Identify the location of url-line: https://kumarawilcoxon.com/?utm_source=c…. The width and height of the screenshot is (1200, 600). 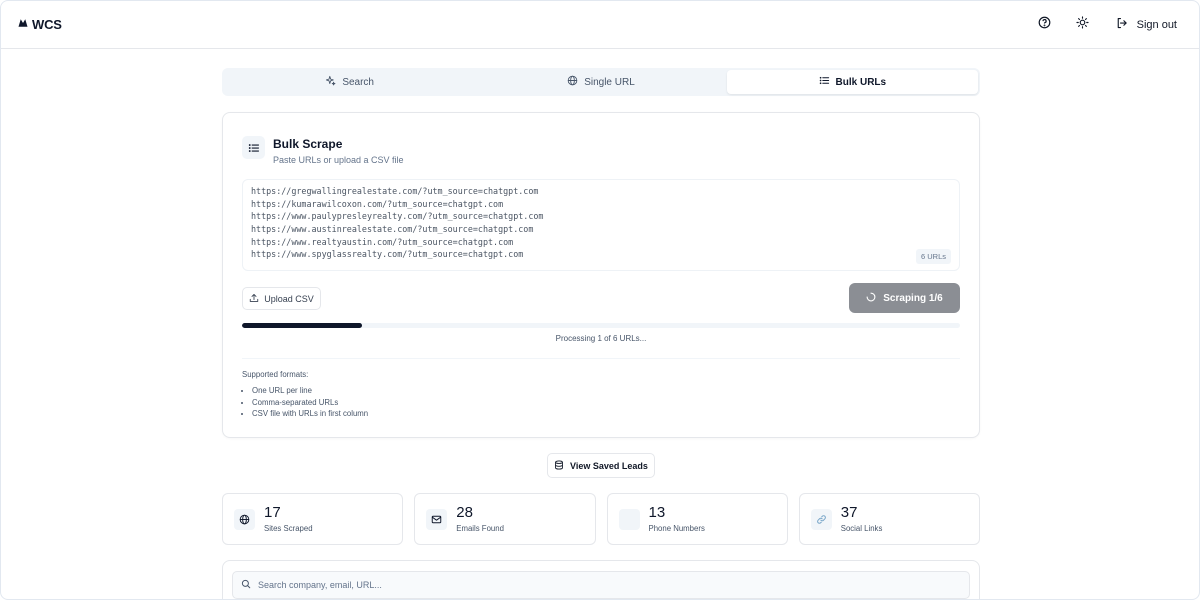
(377, 203).